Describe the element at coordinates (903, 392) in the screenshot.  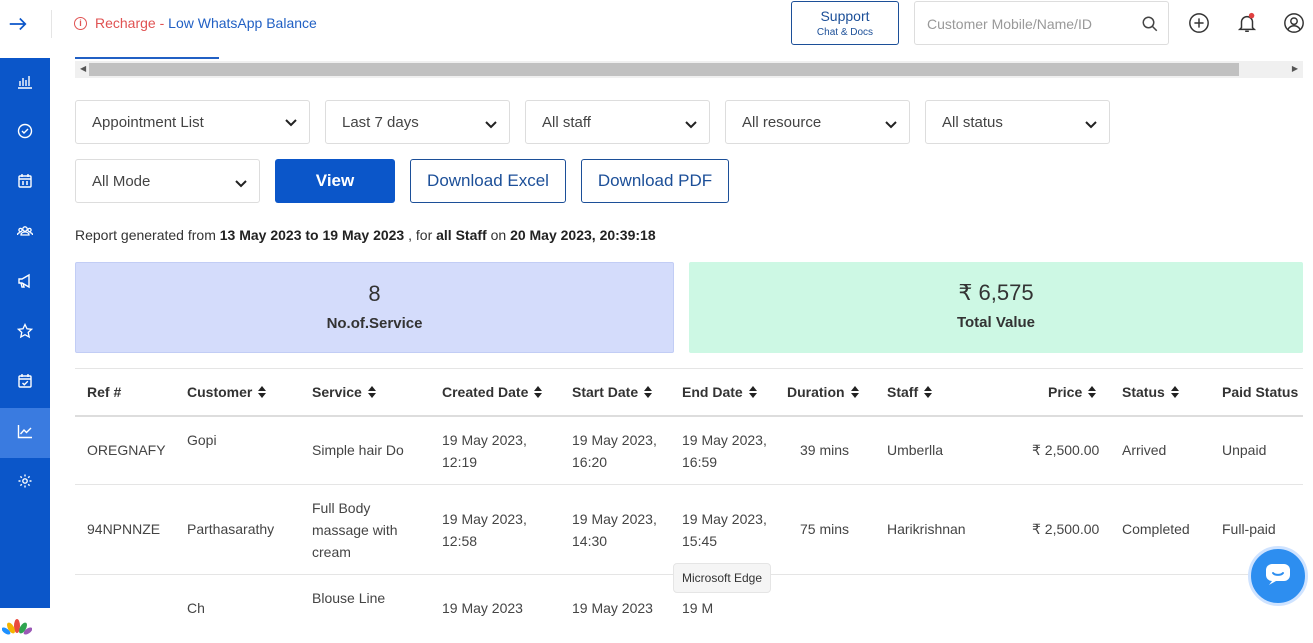
I see `column-header-label: Staff` at that location.